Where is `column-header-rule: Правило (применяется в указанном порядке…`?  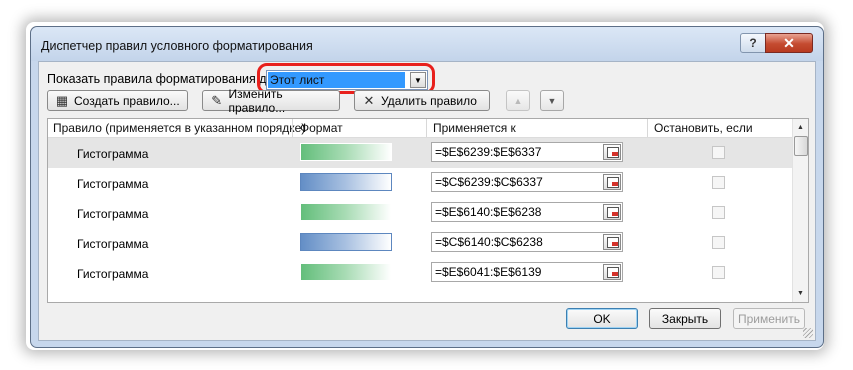 column-header-rule: Правило (применяется в указанном порядке… is located at coordinates (179, 128).